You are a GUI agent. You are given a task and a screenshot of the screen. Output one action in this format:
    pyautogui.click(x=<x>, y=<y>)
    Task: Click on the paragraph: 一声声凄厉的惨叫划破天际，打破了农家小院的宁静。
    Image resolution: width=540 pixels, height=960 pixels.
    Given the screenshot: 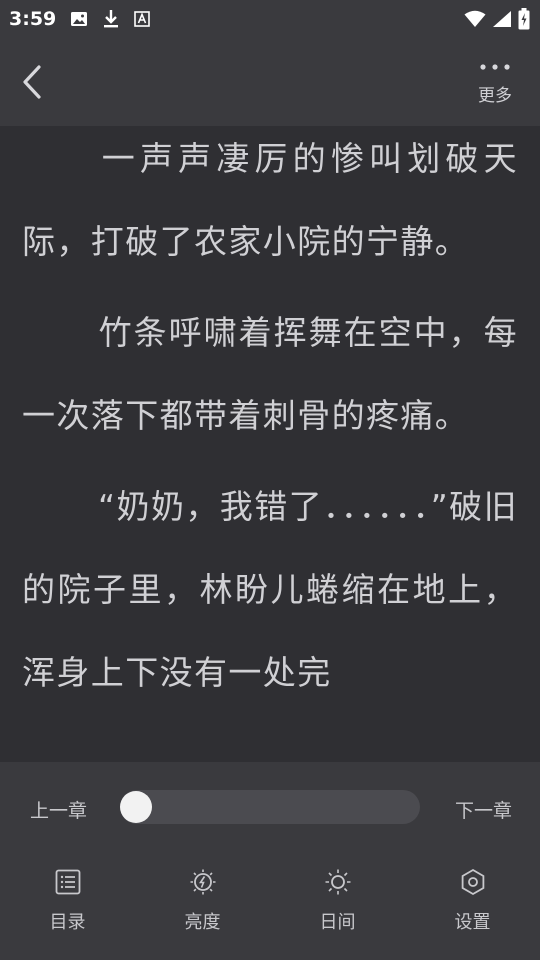 What is the action you would take?
    pyautogui.click(x=270, y=200)
    